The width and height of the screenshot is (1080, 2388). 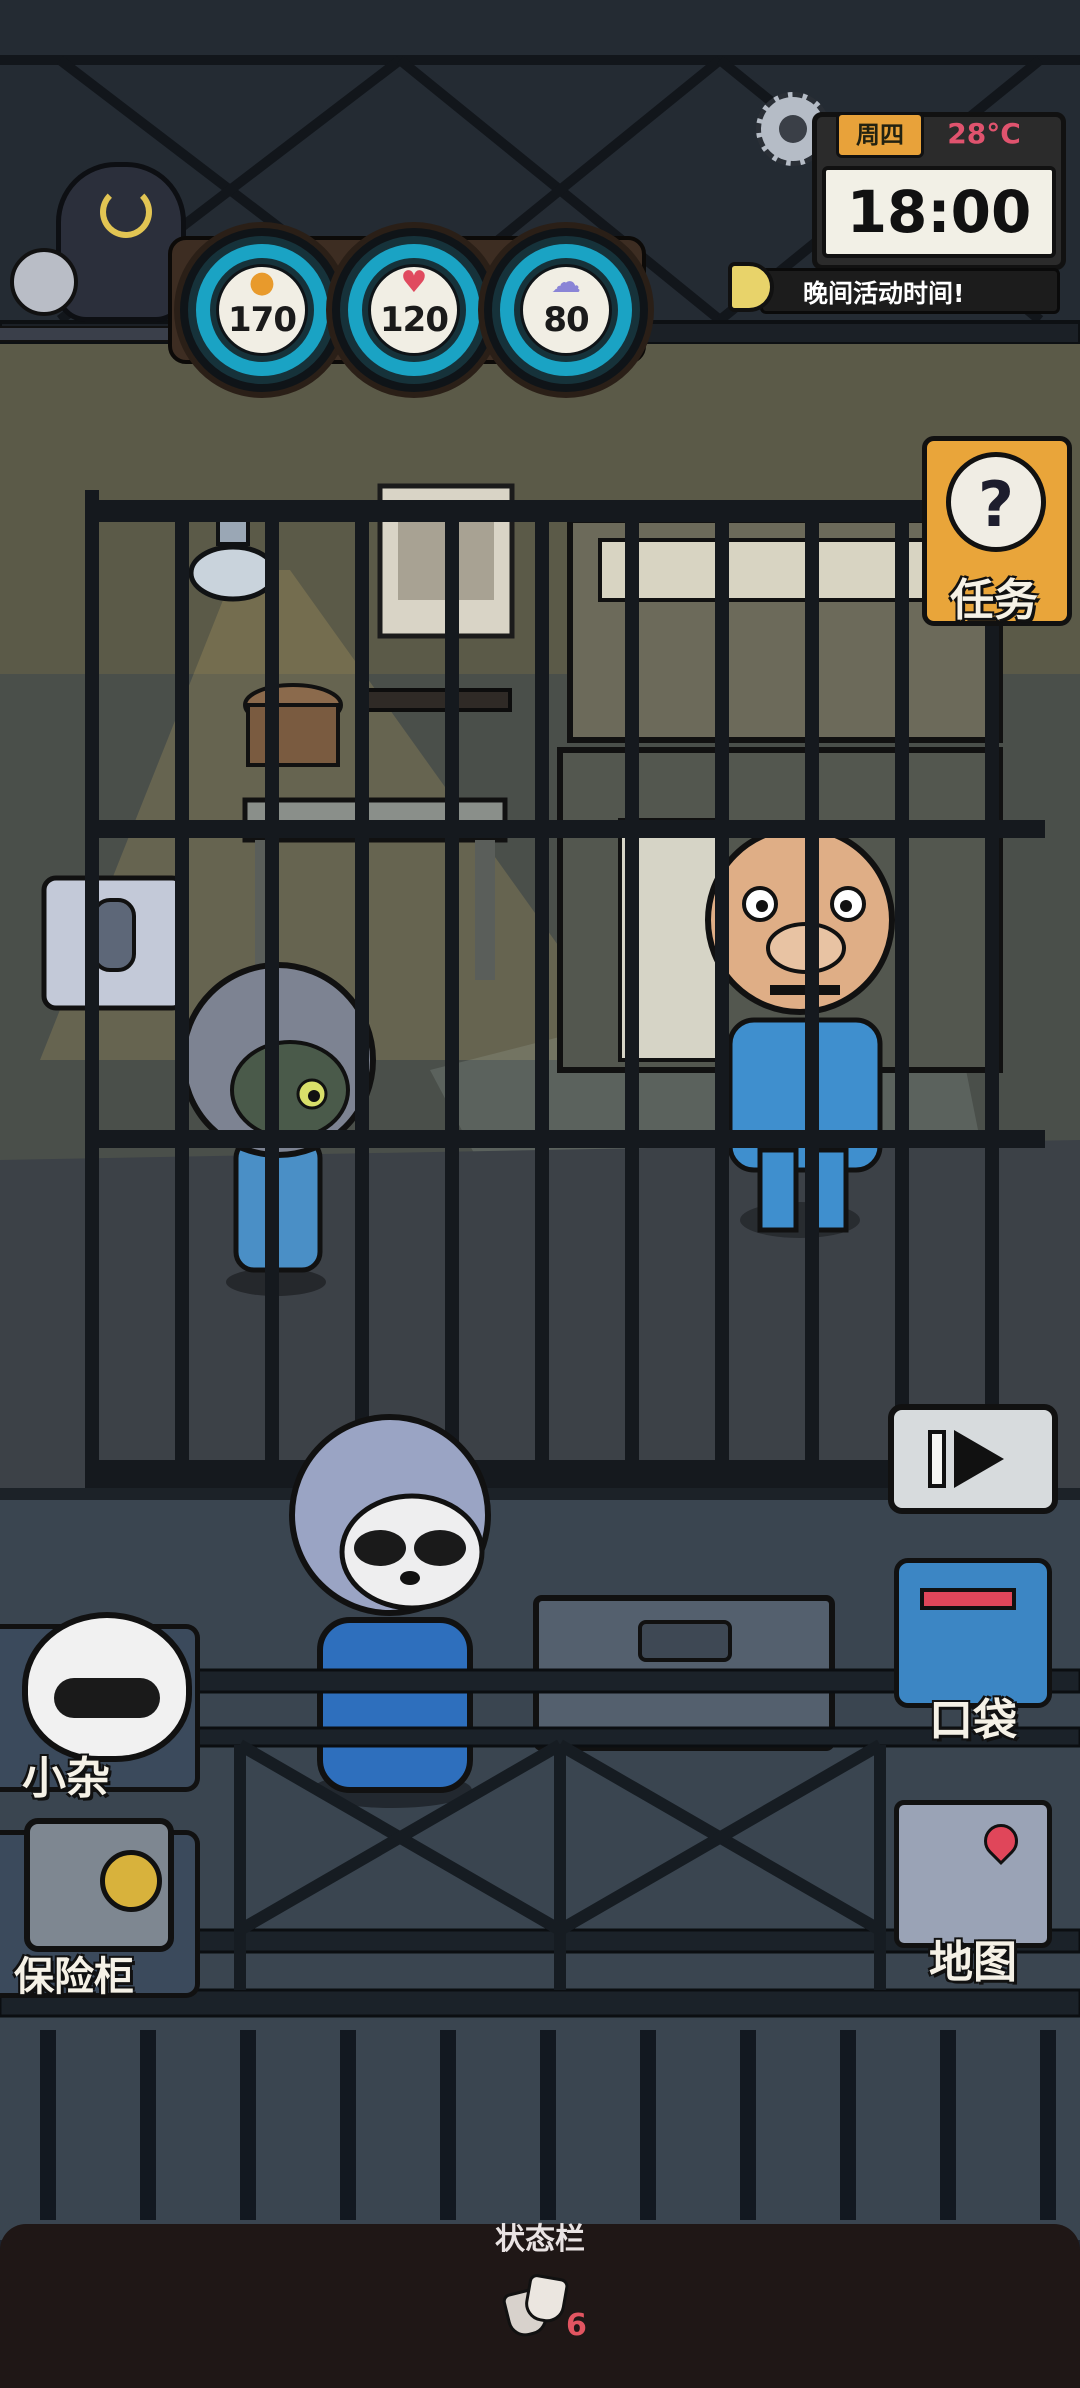 I want to click on crow-eye-icon, so click(x=126, y=212).